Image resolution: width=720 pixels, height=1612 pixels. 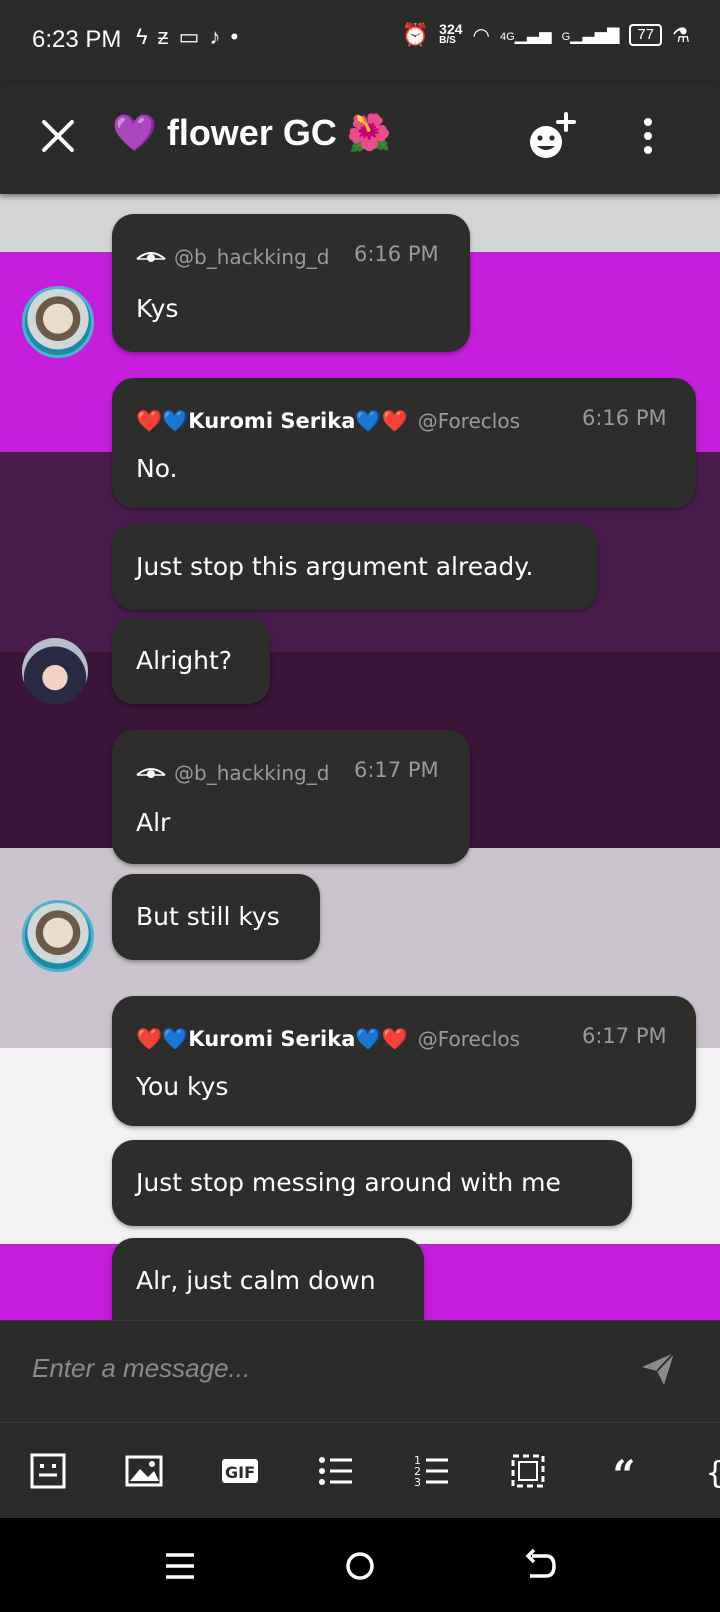 What do you see at coordinates (360, 1470) in the screenshot?
I see `formatting-toolbar: GIF 1 2 3 “ {` at bounding box center [360, 1470].